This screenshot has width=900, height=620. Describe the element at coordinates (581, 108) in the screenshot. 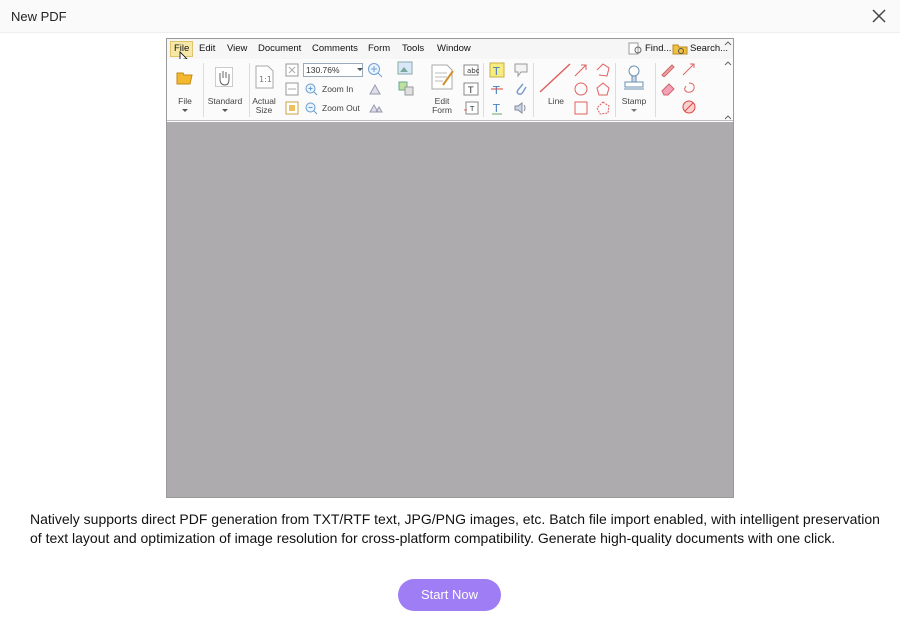

I see `rectangle-tool-icon` at that location.